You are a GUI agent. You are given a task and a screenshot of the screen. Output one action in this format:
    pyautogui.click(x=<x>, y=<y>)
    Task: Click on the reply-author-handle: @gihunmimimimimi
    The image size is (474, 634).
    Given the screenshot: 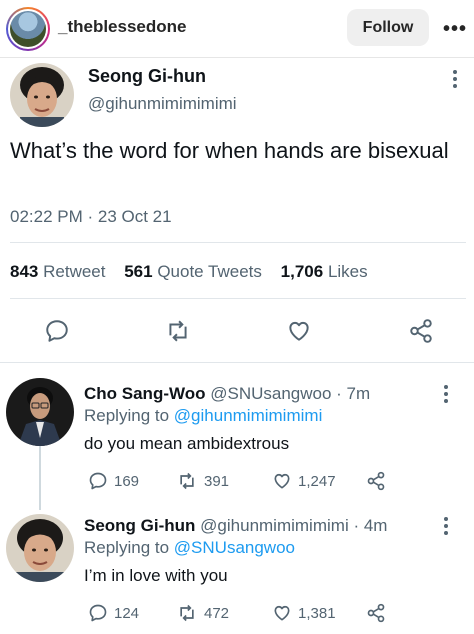 What is the action you would take?
    pyautogui.click(x=274, y=525)
    